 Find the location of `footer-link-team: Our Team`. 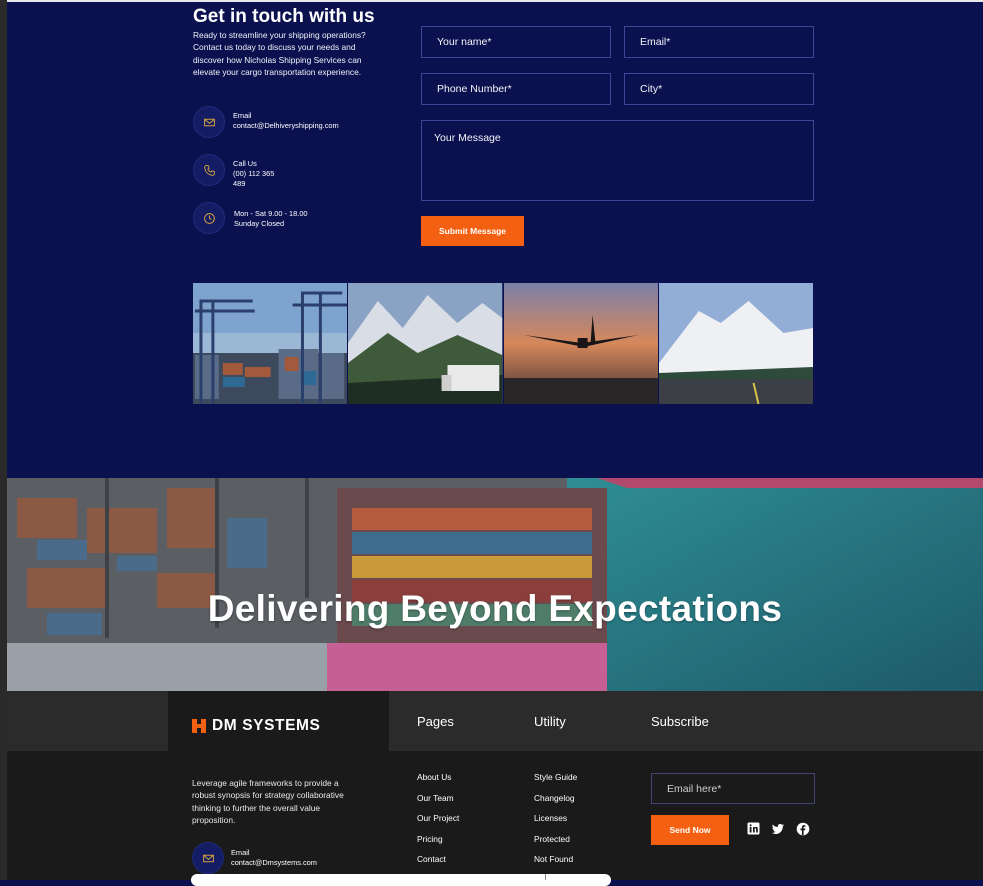

footer-link-team: Our Team is located at coordinates (438, 803).